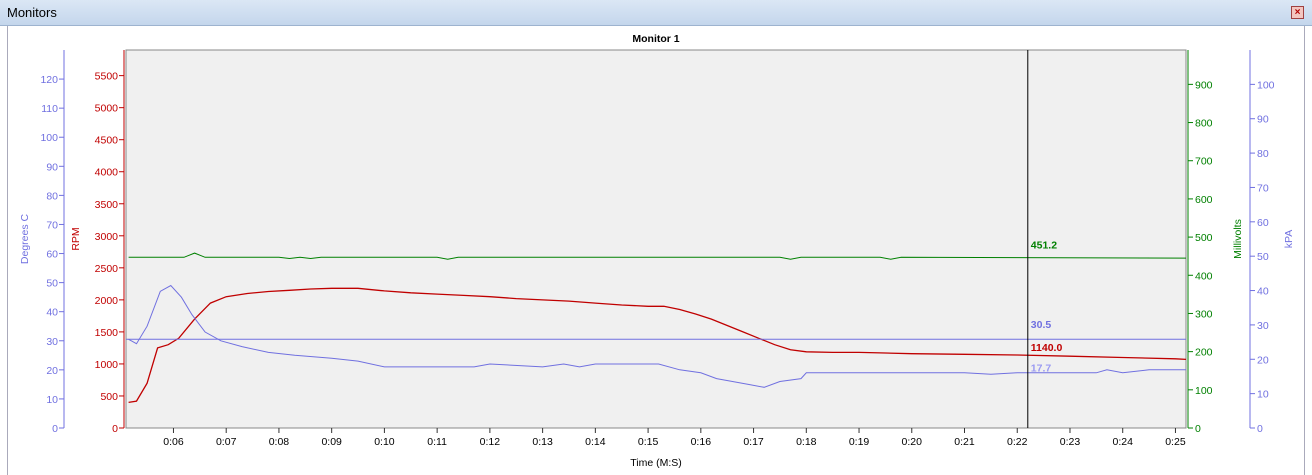 The image size is (1312, 475). Describe the element at coordinates (107, 77) in the screenshot. I see `axis-rpm-tick-label: 5500` at that location.